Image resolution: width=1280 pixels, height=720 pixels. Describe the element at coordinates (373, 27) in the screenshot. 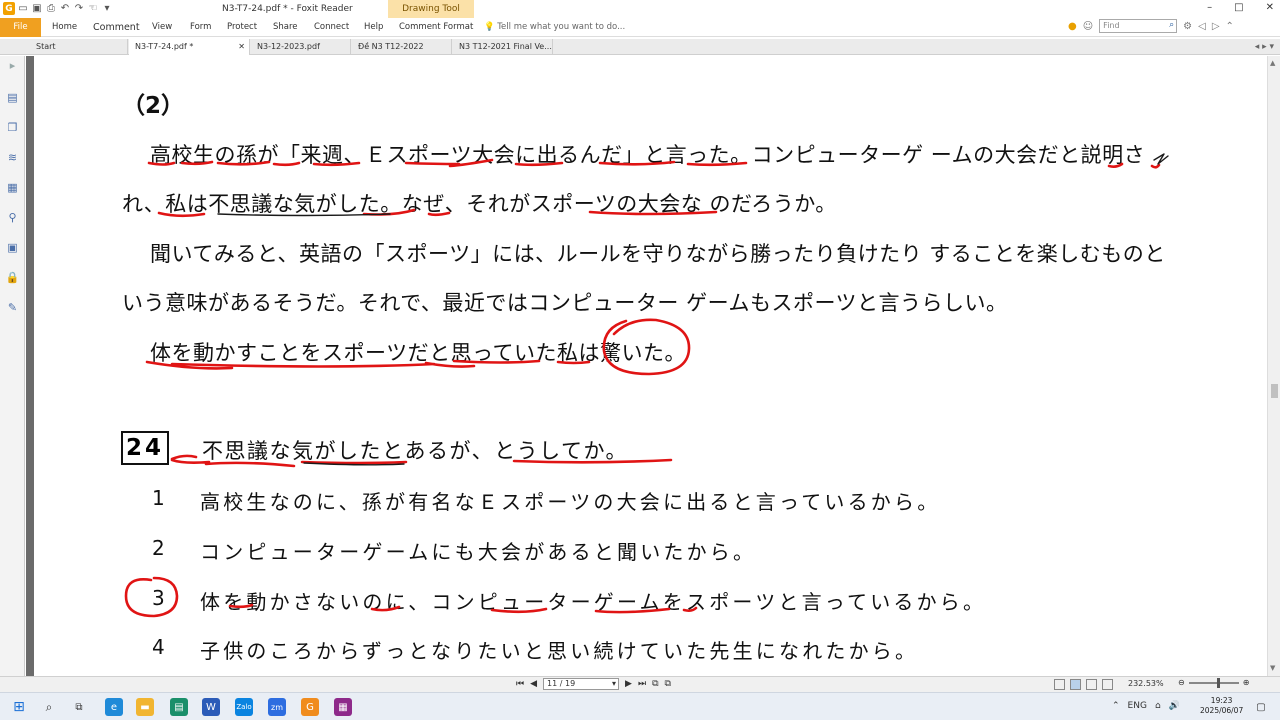

I see `tab-help: Help` at that location.